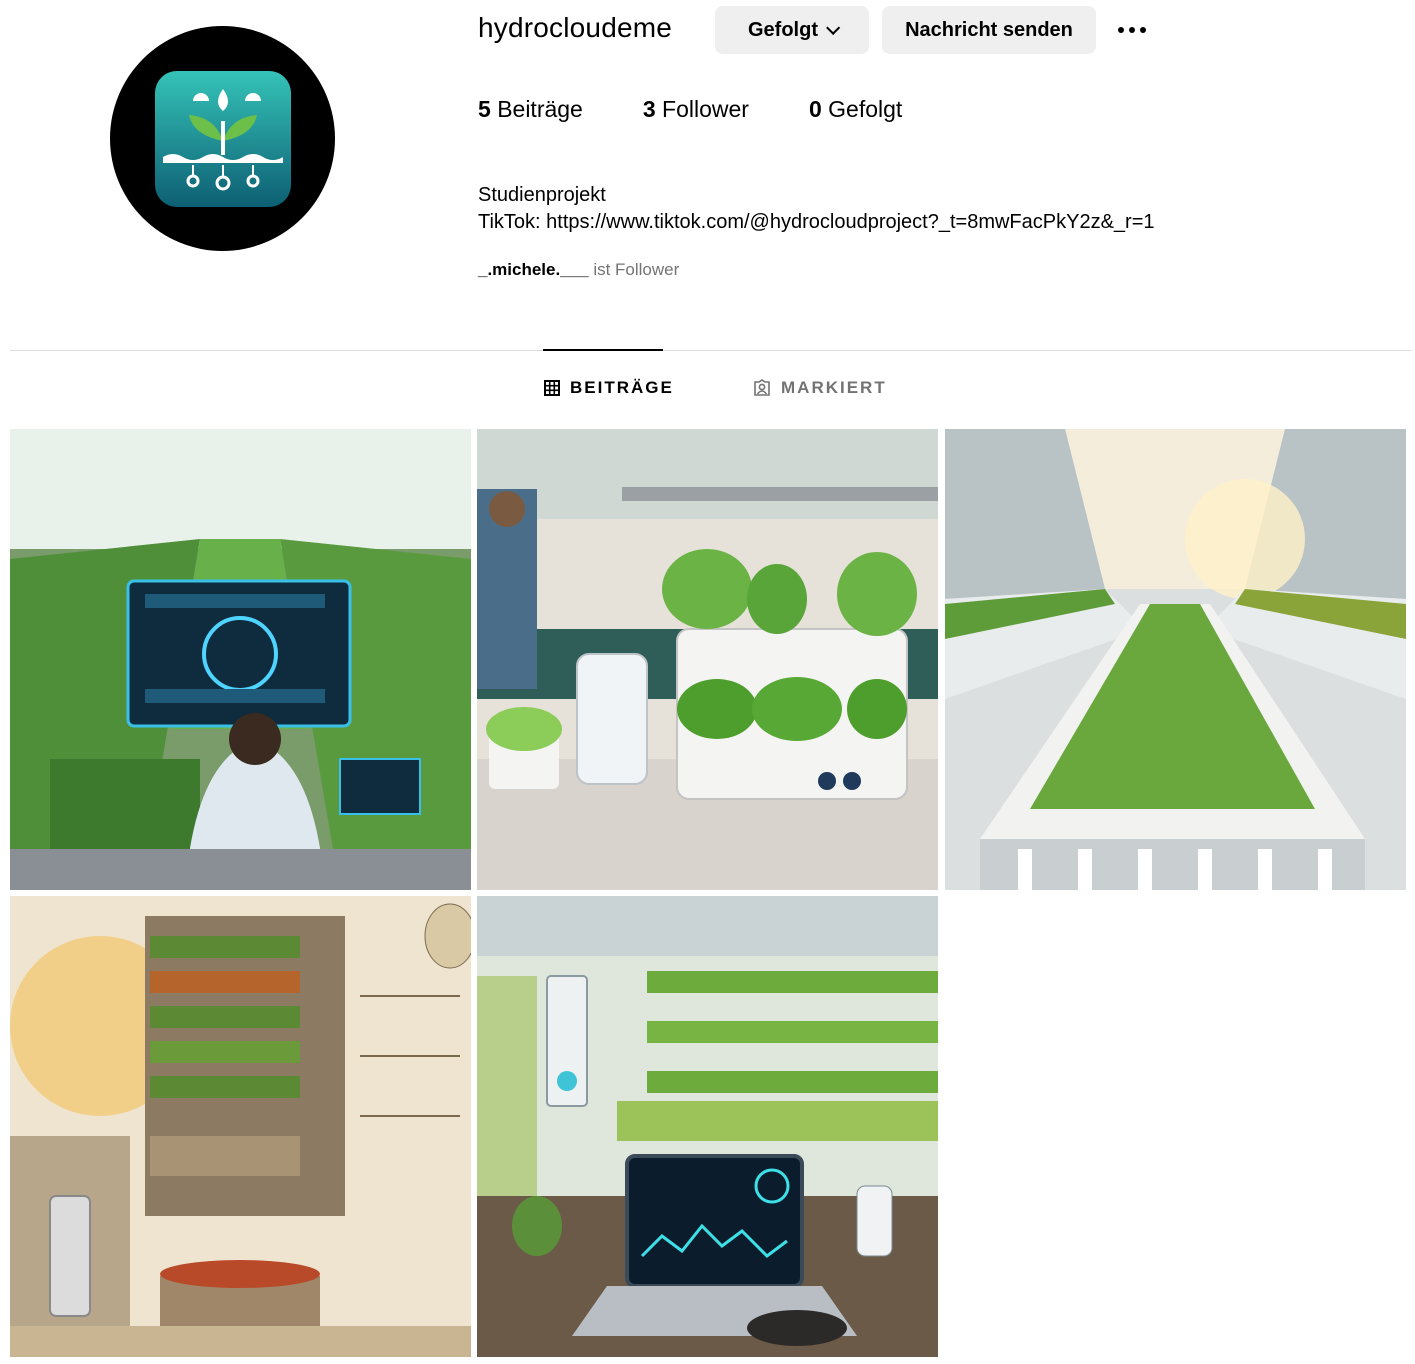  What do you see at coordinates (622, 387) in the screenshot?
I see `tab-posts-label: BEITRÄGE` at bounding box center [622, 387].